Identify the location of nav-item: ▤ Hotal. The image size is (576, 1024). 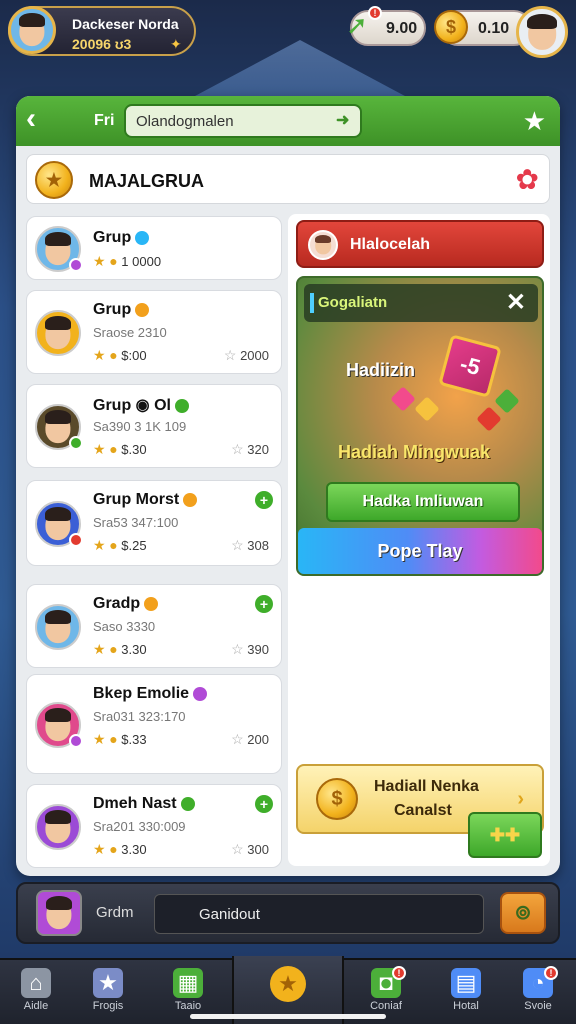
(466, 992).